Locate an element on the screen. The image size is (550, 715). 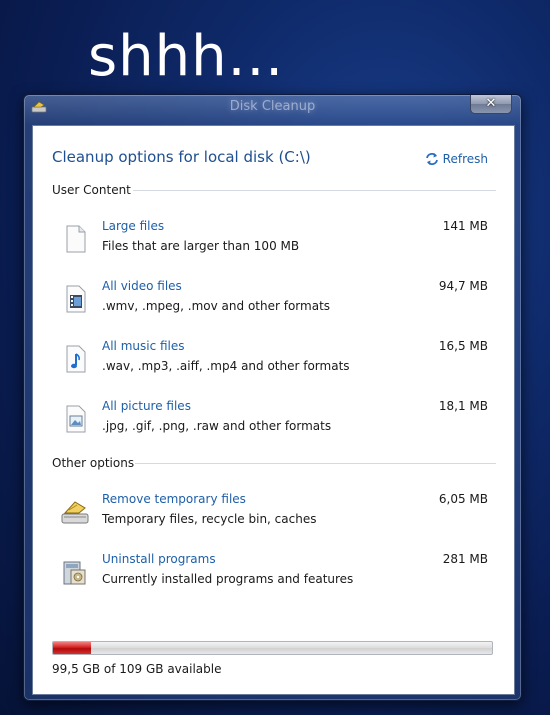
file-icon is located at coordinates (76, 239).